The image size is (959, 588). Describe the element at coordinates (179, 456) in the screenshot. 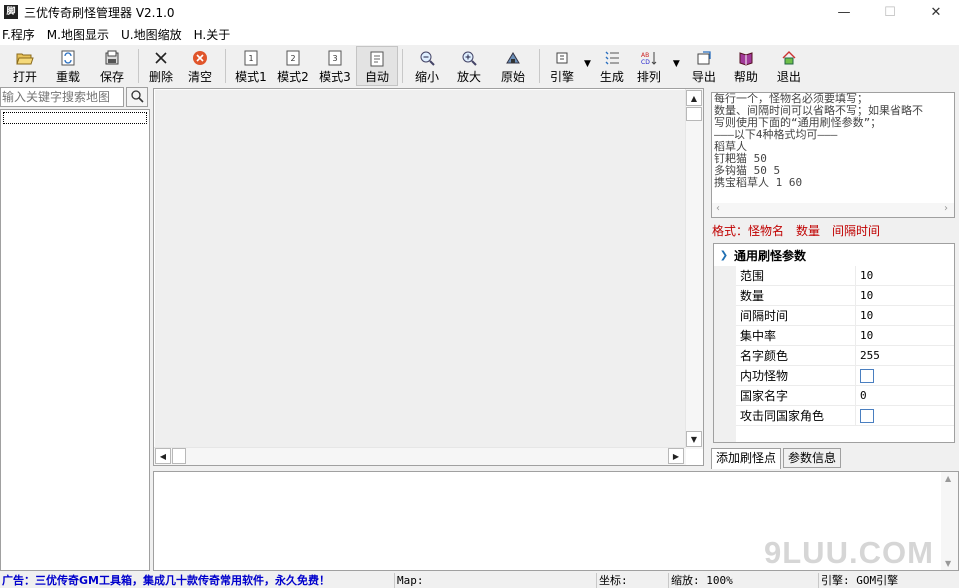

I see `horizontal-scroll-thumb` at that location.